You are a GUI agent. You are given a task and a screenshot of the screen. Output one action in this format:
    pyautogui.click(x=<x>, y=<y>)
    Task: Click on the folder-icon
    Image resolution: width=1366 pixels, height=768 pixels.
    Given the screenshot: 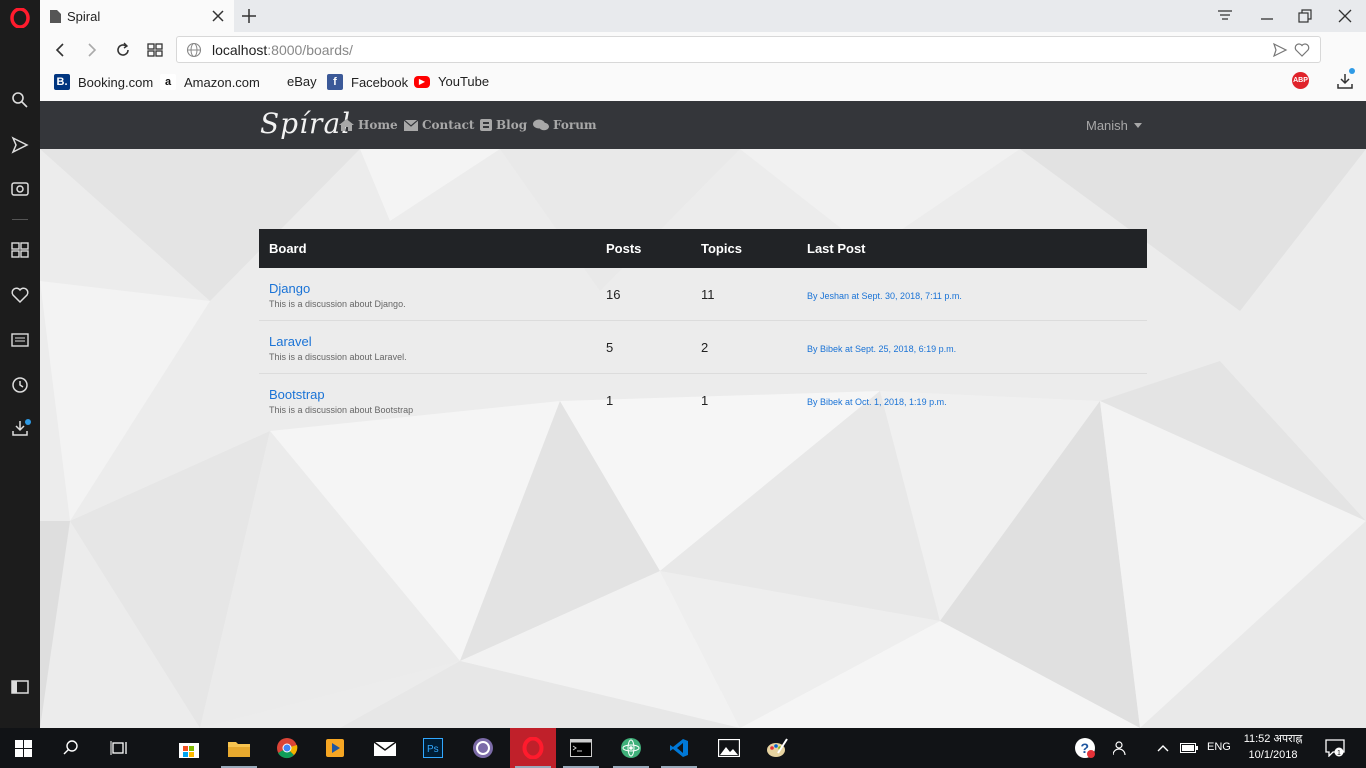 What is the action you would take?
    pyautogui.click(x=239, y=749)
    